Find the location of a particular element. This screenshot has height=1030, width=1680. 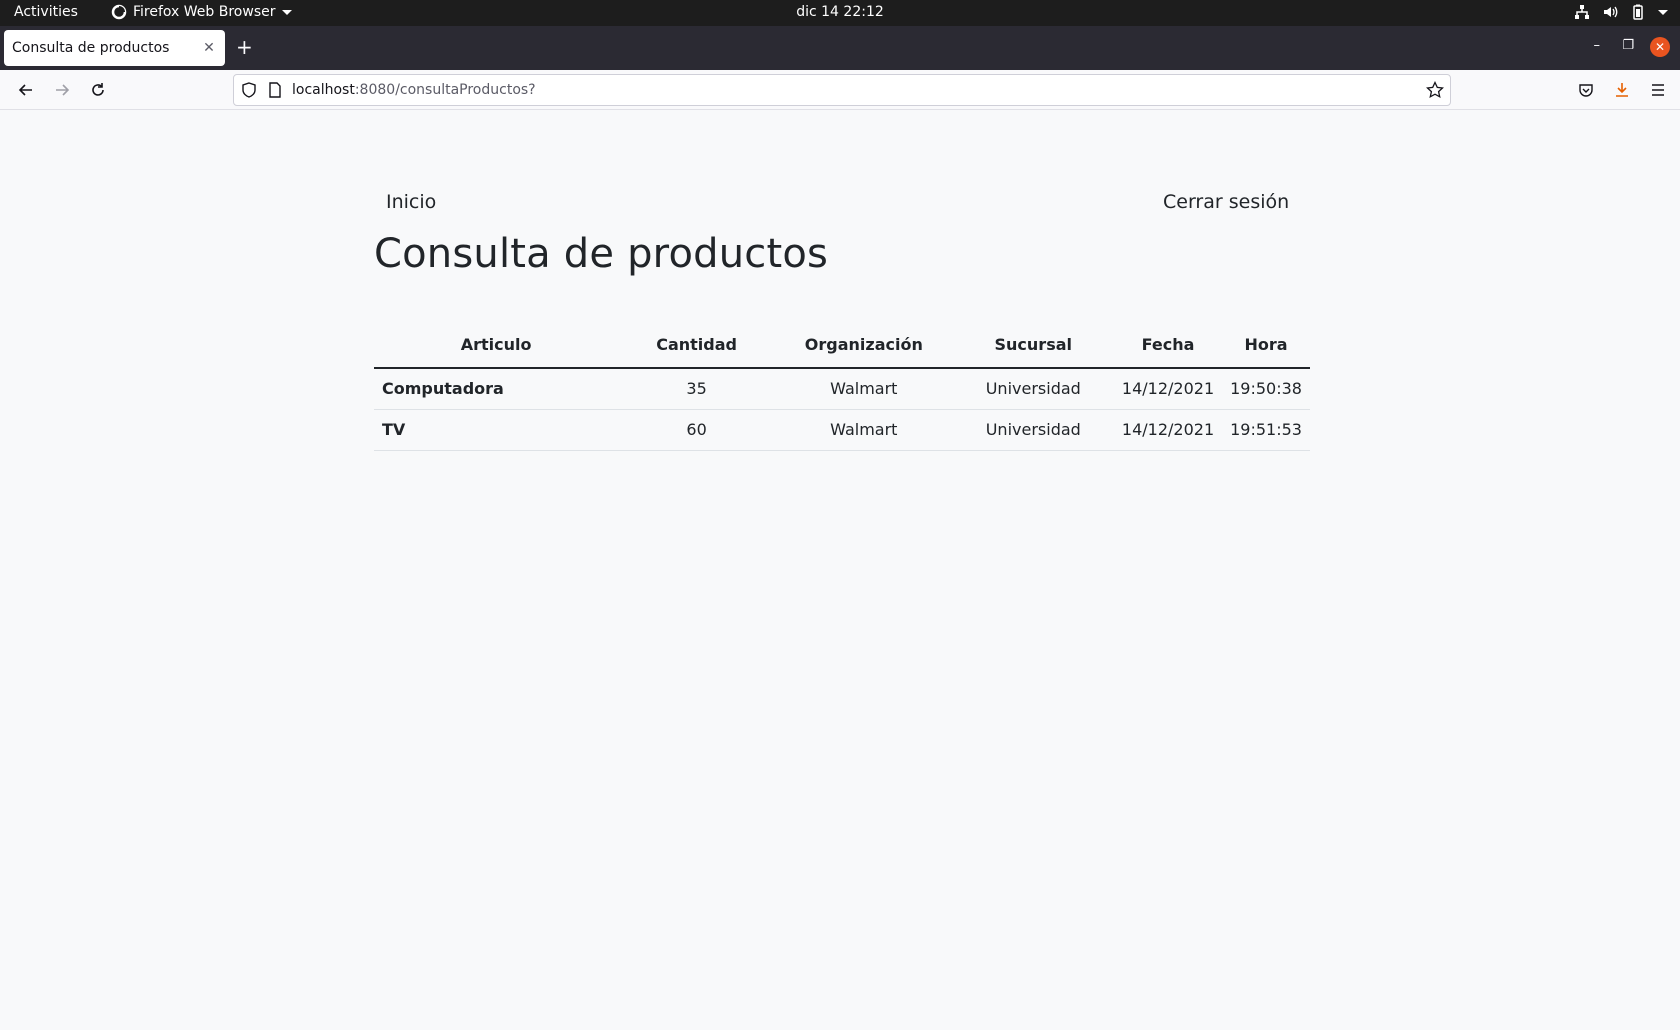

column-header: Cantidad is located at coordinates (696, 345).